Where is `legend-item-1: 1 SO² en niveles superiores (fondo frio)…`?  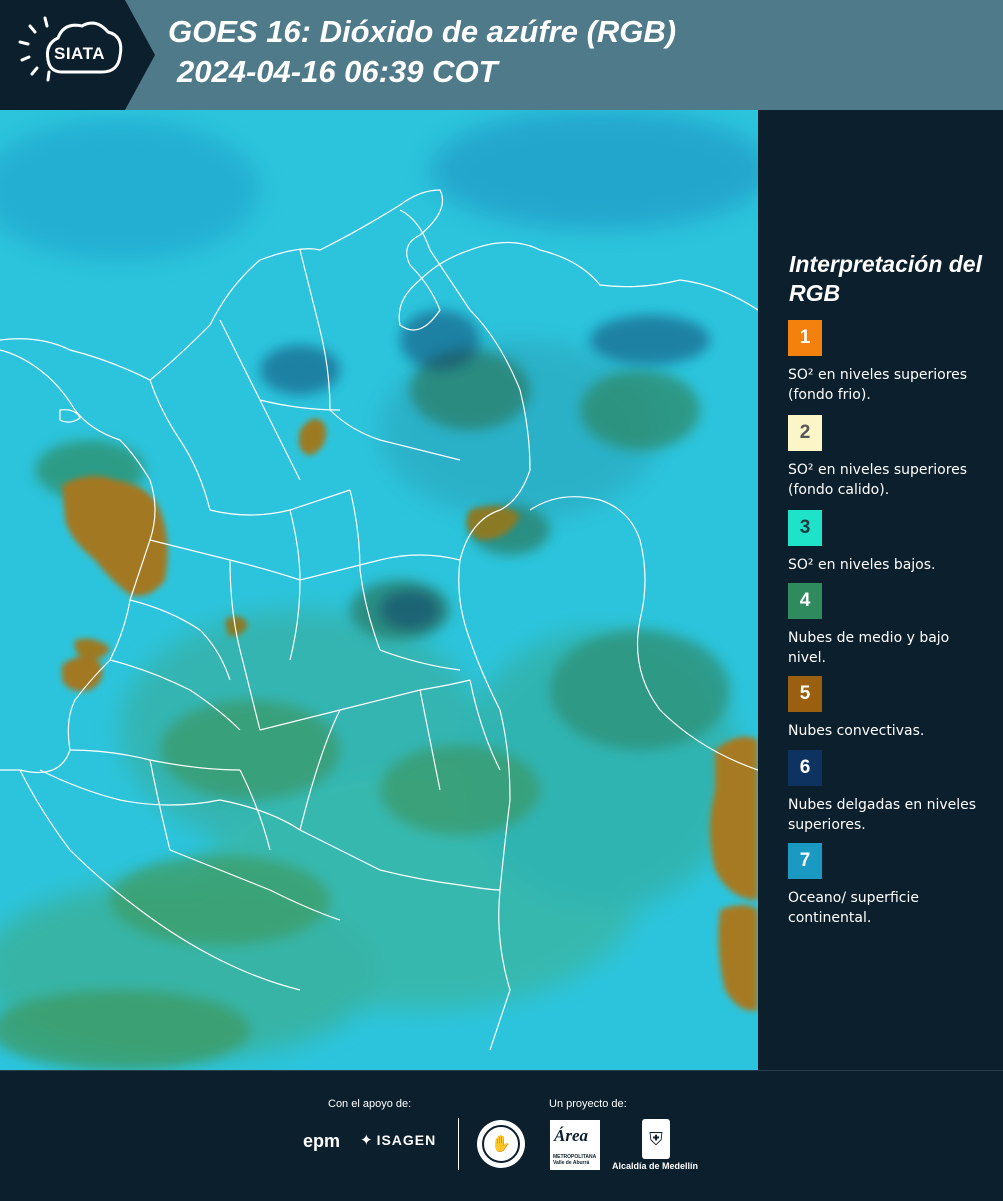 legend-item-1: 1 SO² en niveles superiores (fondo frio)… is located at coordinates (888, 362).